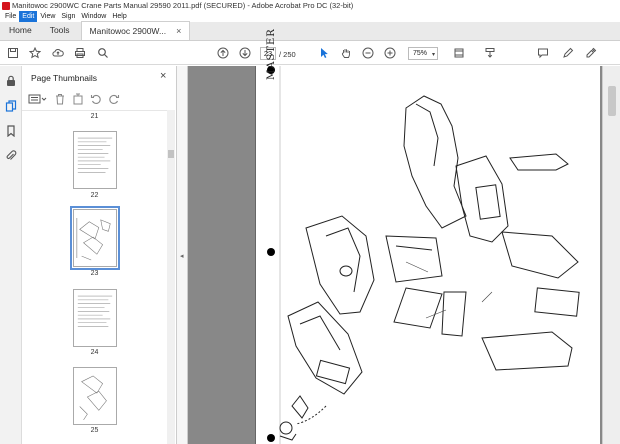 This screenshot has height=444, width=620. Describe the element at coordinates (58, 53) in the screenshot. I see `upload-cloud-icon` at that location.